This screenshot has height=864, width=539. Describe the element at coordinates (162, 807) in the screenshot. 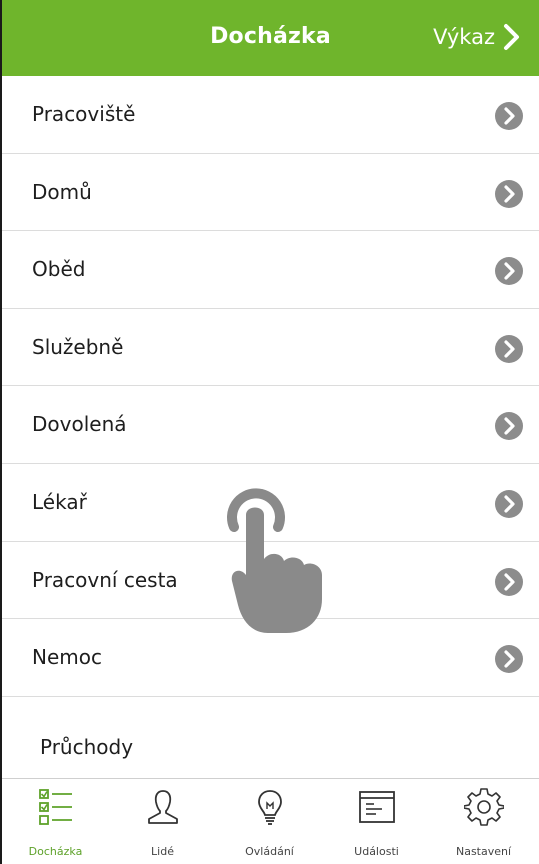

I see `person-icon` at that location.